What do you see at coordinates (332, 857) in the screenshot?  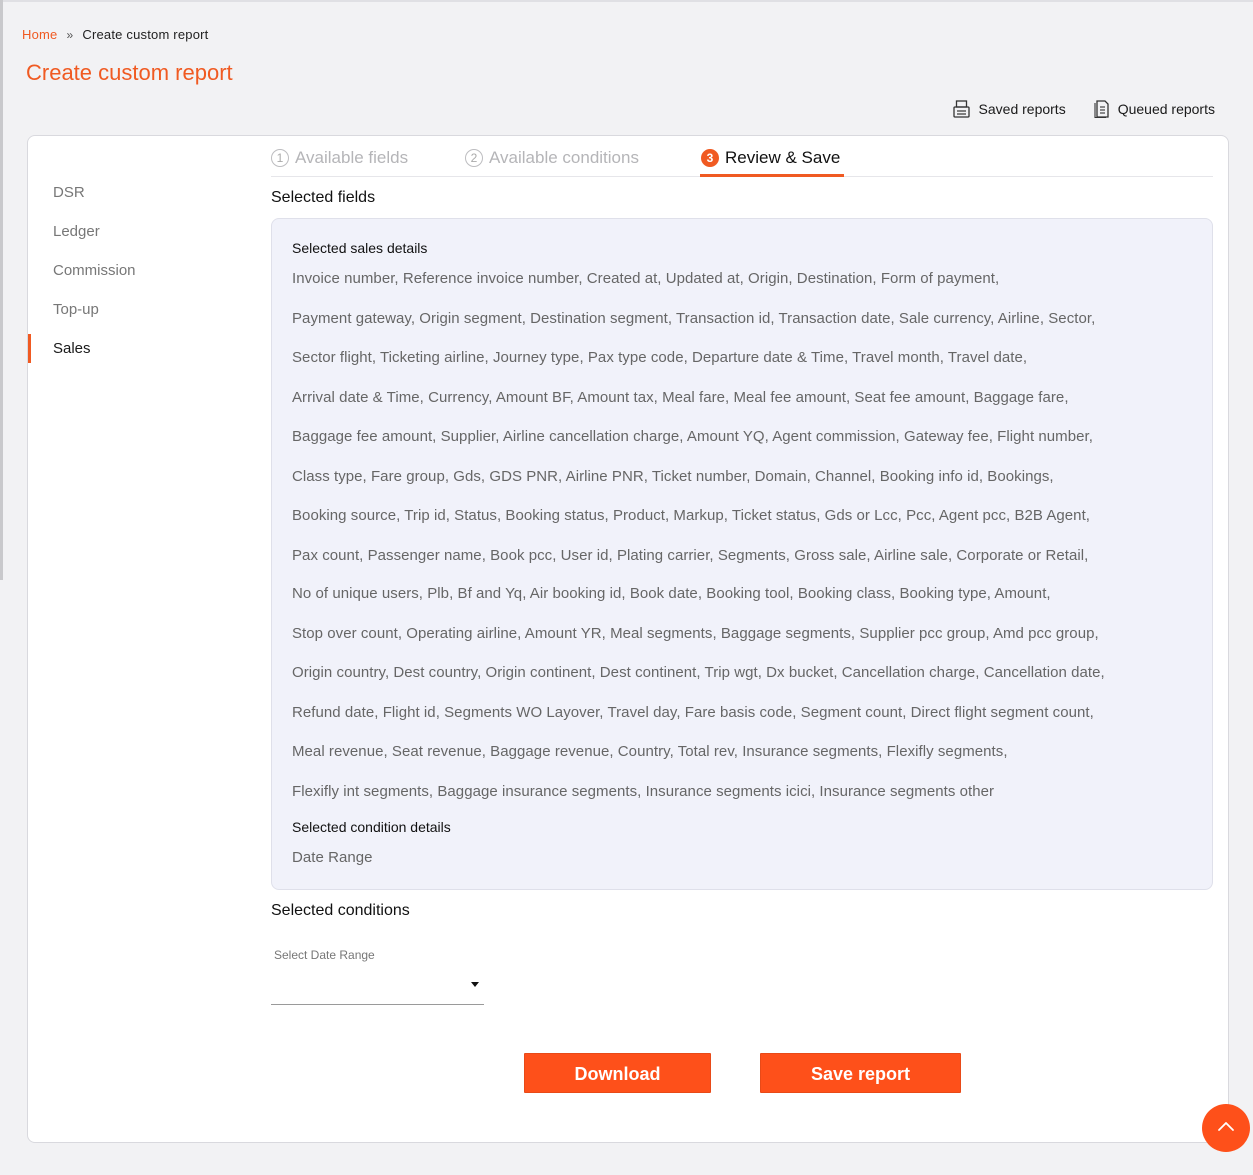 I see `condition-details-value: Date Range` at bounding box center [332, 857].